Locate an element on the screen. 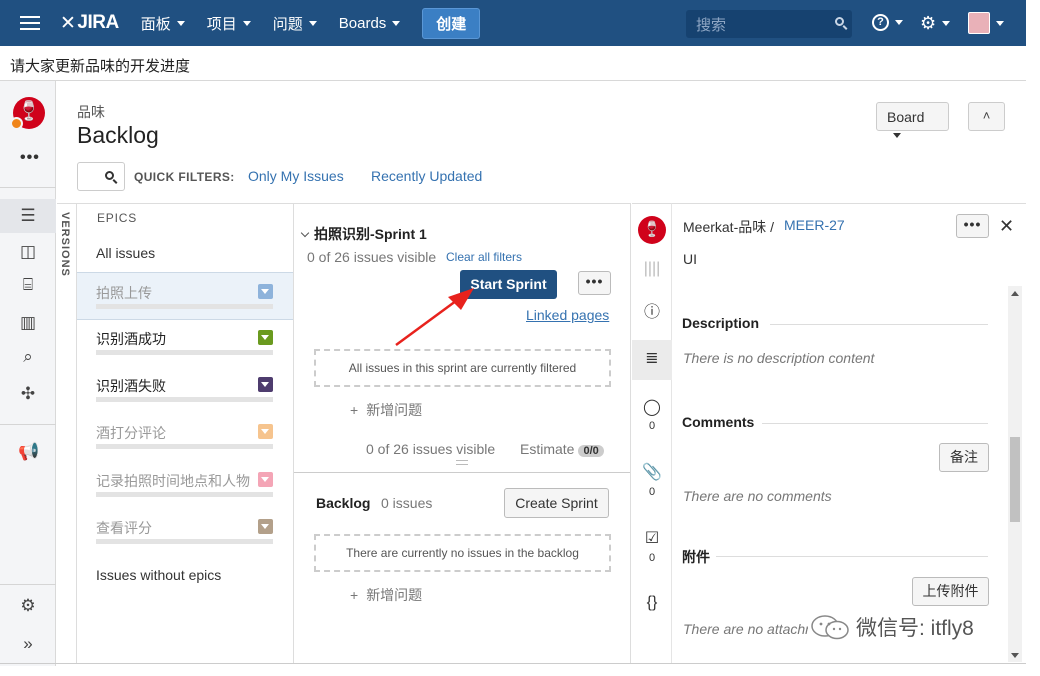 This screenshot has height=676, width=1040. board-icon: ◫ is located at coordinates (28, 252).